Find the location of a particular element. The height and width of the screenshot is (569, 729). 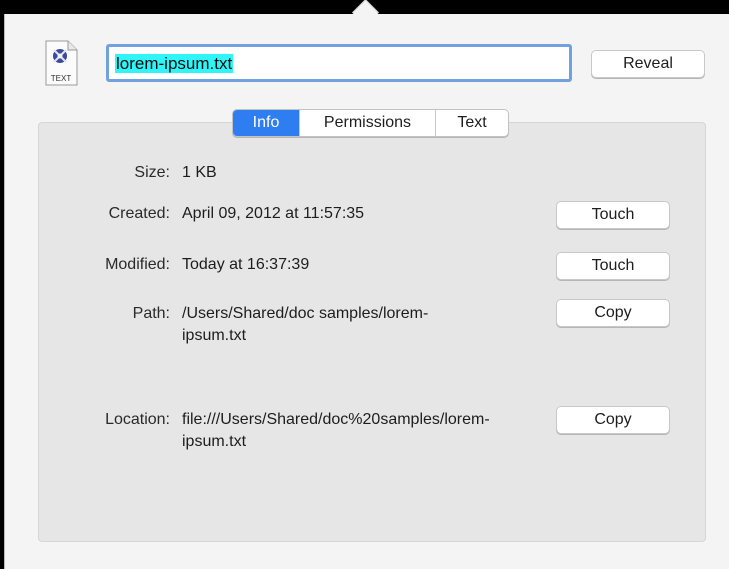

location-label: Location: is located at coordinates (137, 419).